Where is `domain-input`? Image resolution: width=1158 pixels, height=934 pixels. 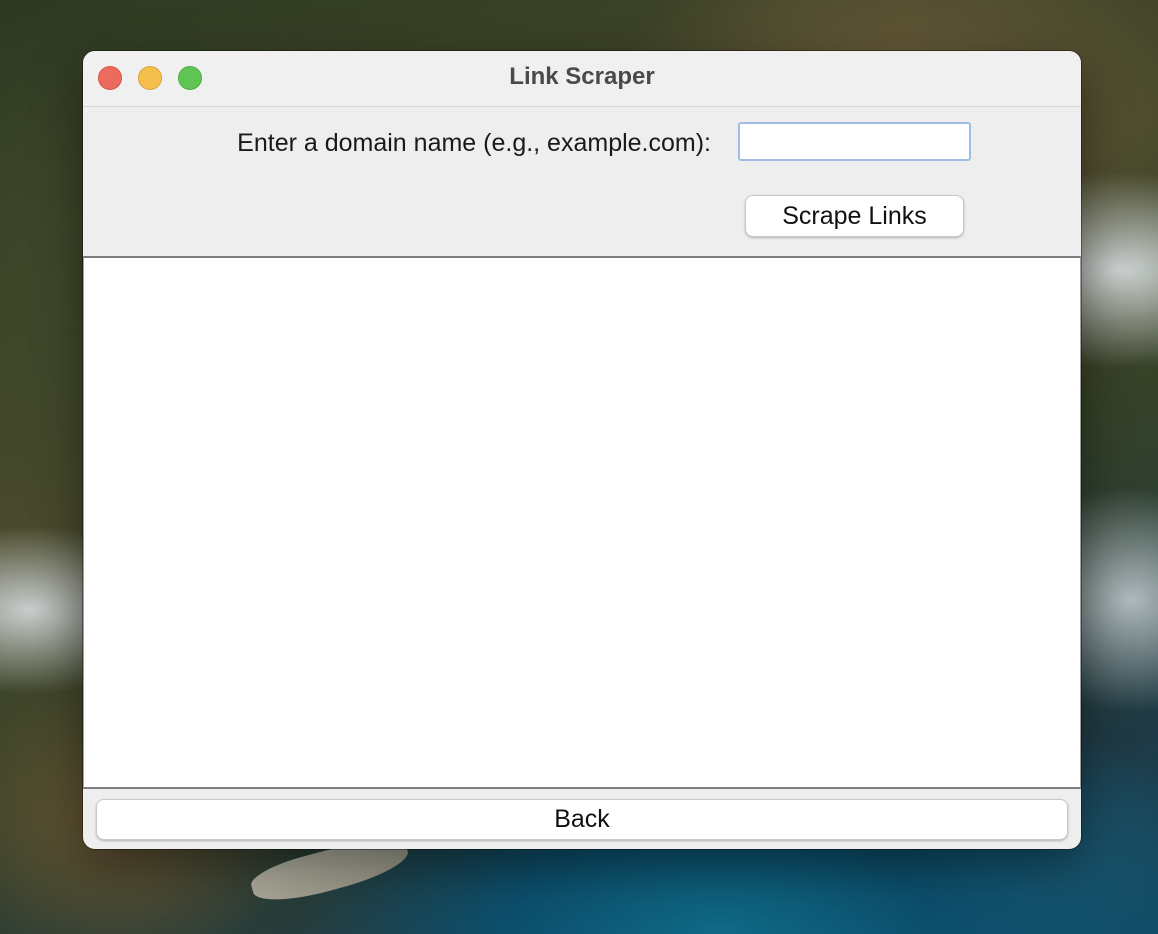
domain-input is located at coordinates (854, 141).